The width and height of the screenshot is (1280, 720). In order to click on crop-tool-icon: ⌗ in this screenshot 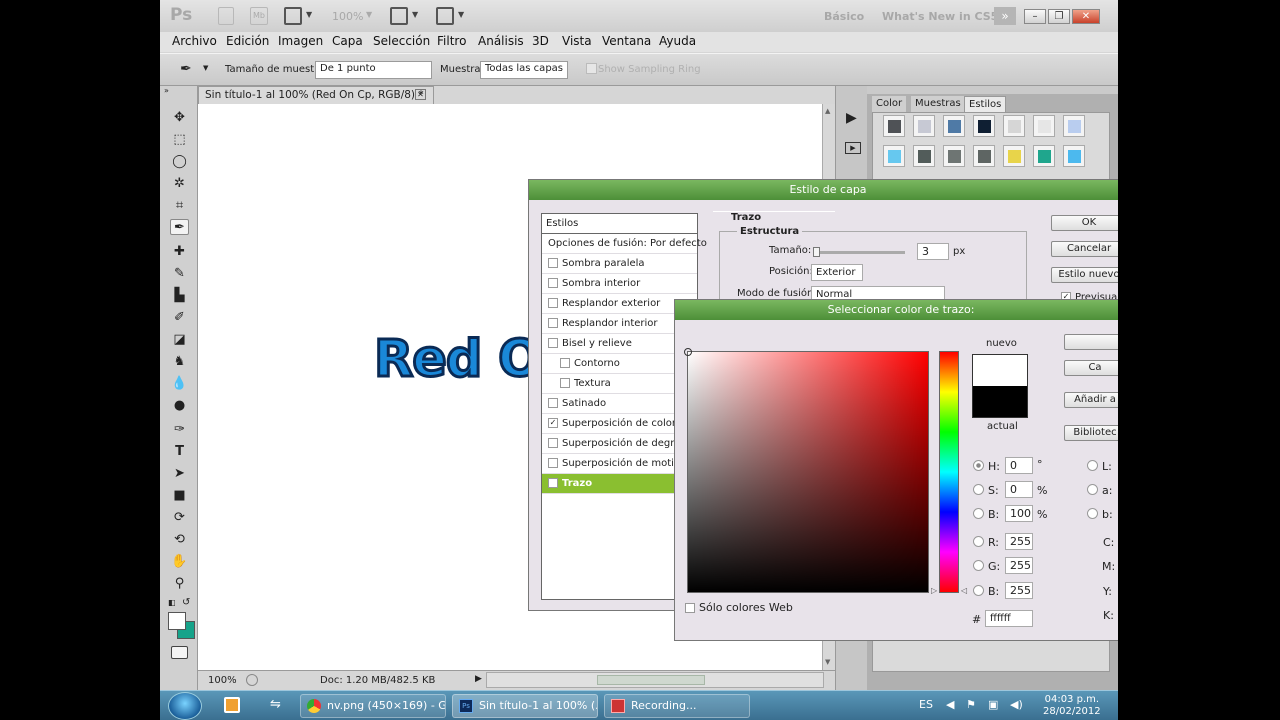, I will do `click(179, 206)`.